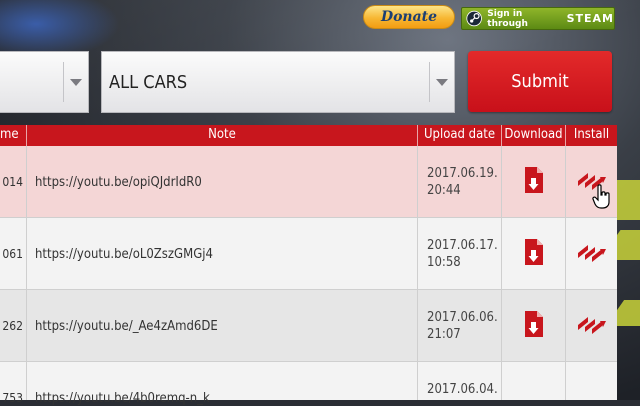 The image size is (640, 406). What do you see at coordinates (591, 135) in the screenshot?
I see `column-header-install: Install` at bounding box center [591, 135].